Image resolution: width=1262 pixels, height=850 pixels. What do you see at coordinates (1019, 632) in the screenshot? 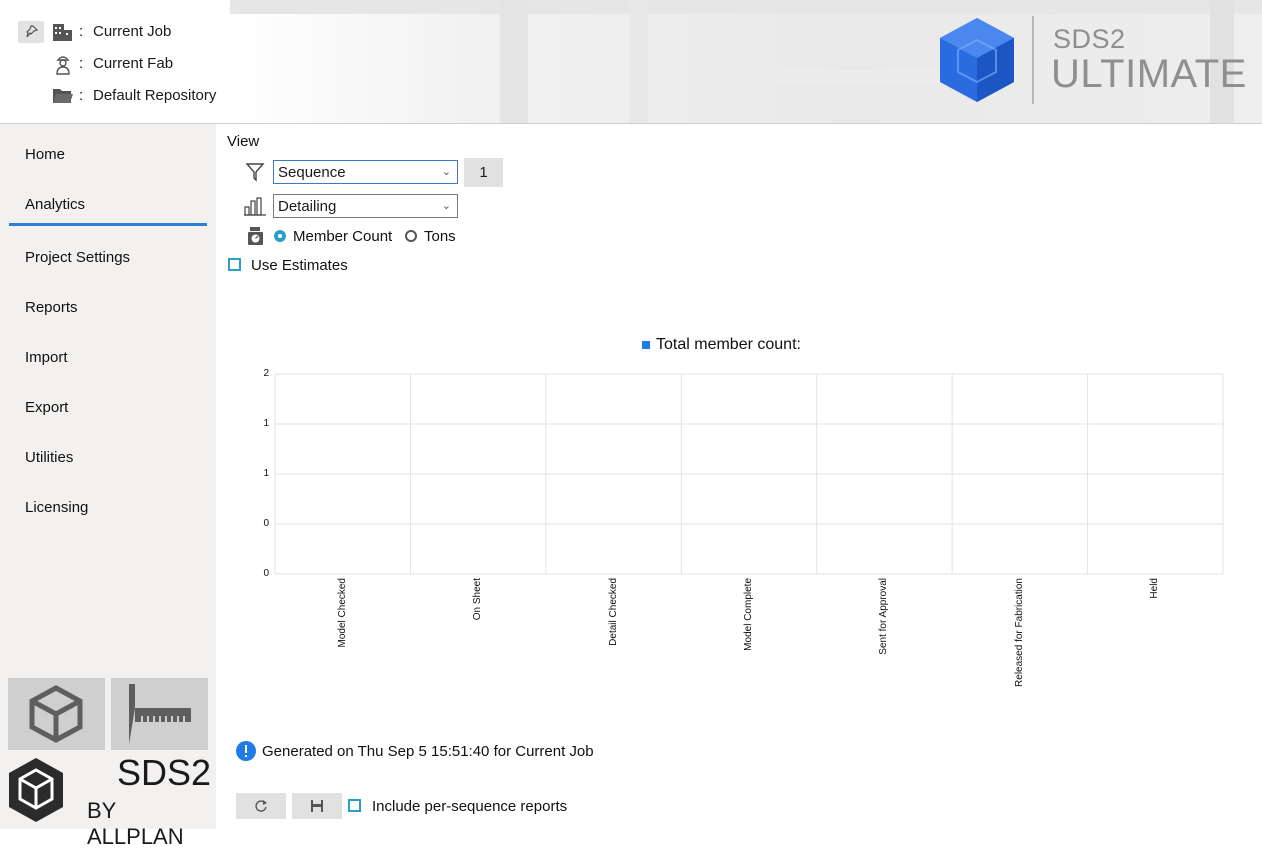
I see `x-tick-label: Released for Fabrication` at bounding box center [1019, 632].